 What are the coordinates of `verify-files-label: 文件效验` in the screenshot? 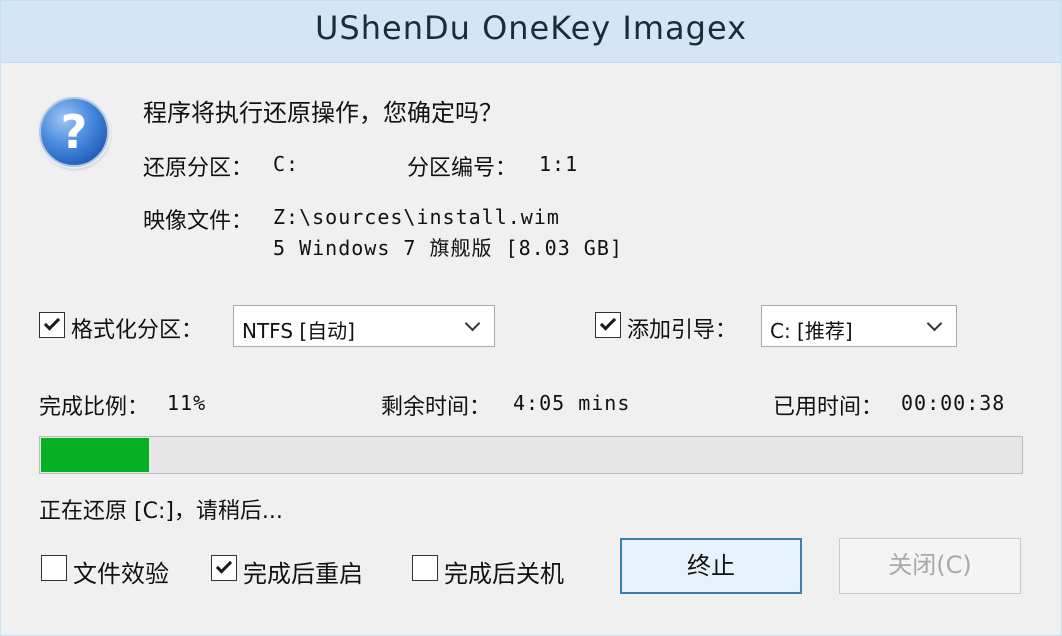 It's located at (121, 574).